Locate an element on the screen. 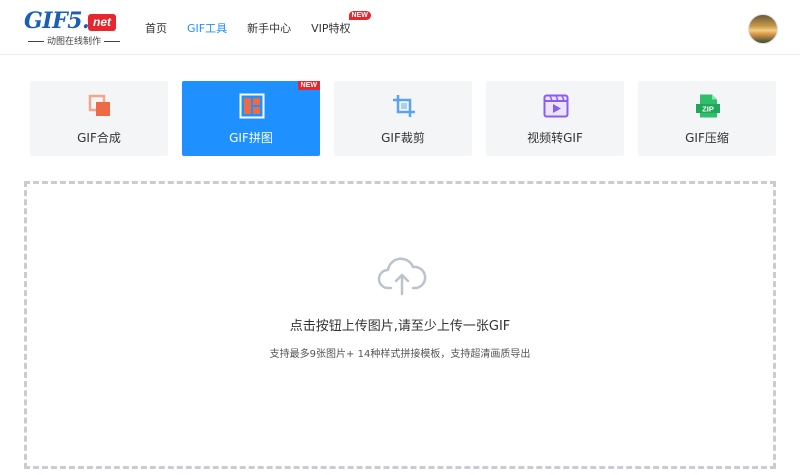 This screenshot has width=800, height=475. logo-text: GIF5. is located at coordinates (57, 21).